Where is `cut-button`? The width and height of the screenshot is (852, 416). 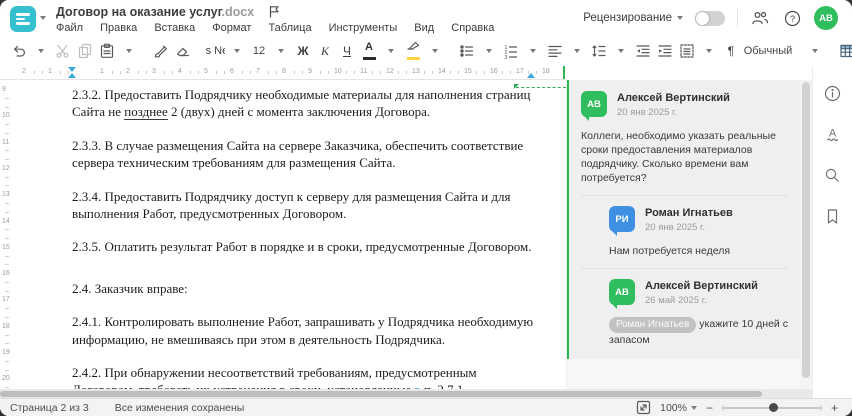
cut-button is located at coordinates (63, 51).